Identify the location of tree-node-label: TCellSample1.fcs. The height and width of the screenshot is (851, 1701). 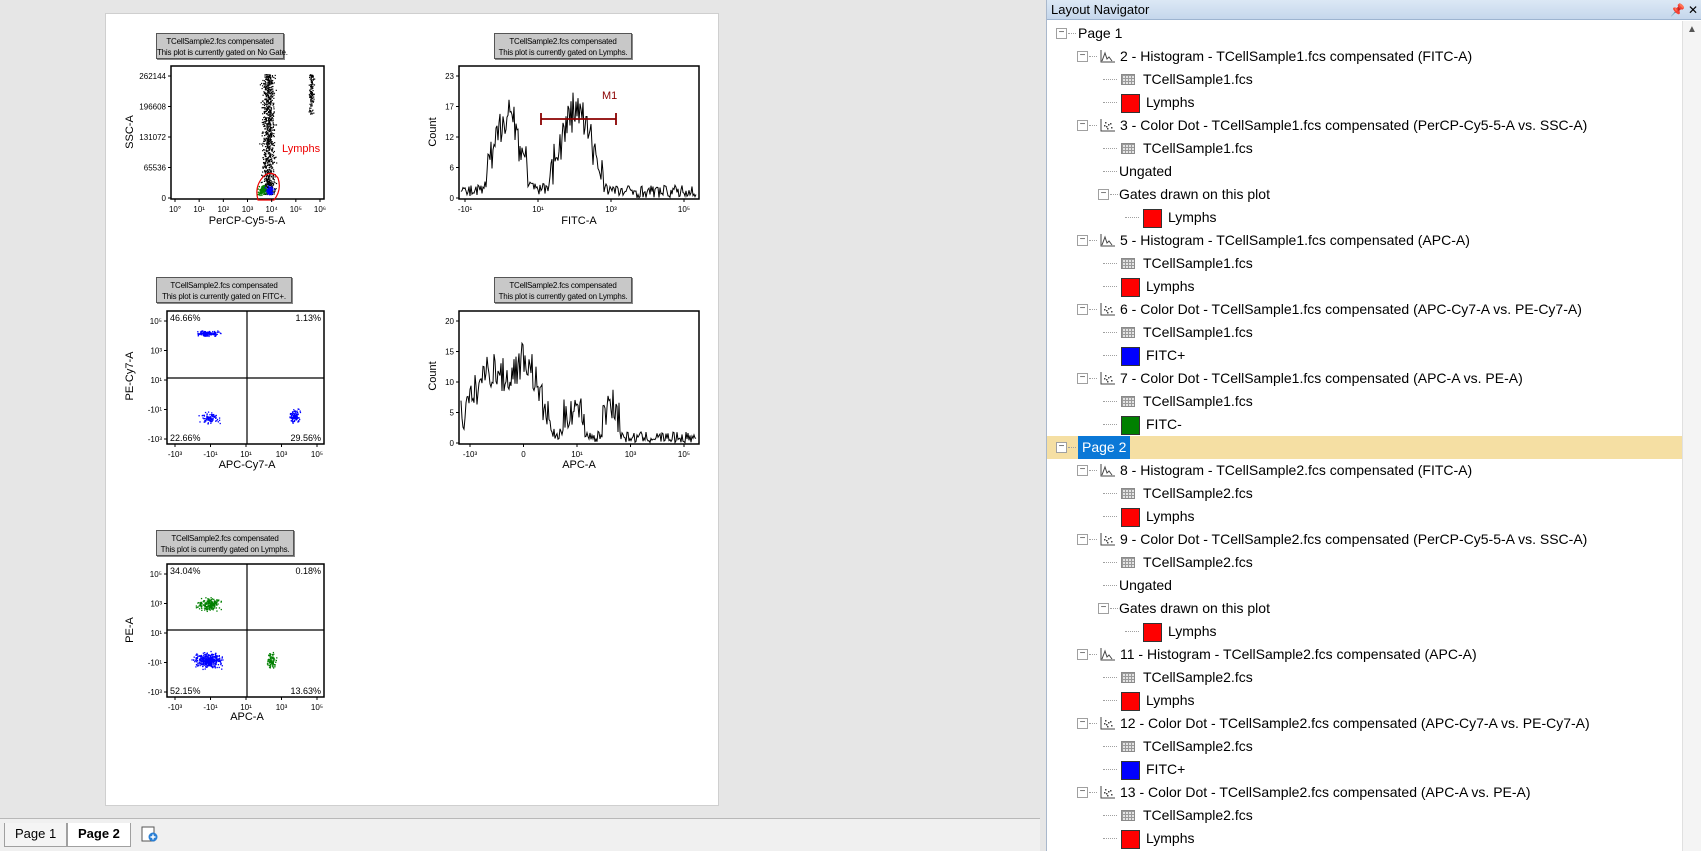
(1198, 263).